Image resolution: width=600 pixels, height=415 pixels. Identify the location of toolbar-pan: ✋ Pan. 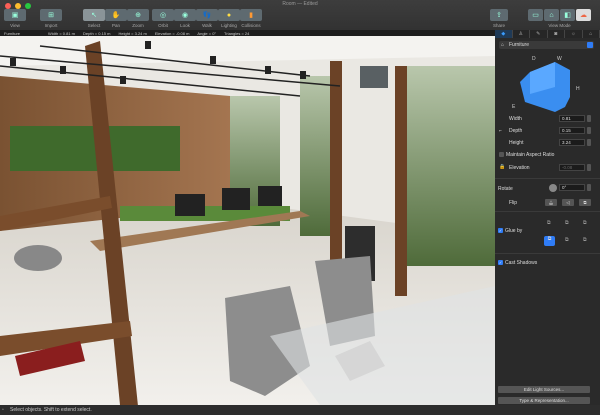
(116, 18).